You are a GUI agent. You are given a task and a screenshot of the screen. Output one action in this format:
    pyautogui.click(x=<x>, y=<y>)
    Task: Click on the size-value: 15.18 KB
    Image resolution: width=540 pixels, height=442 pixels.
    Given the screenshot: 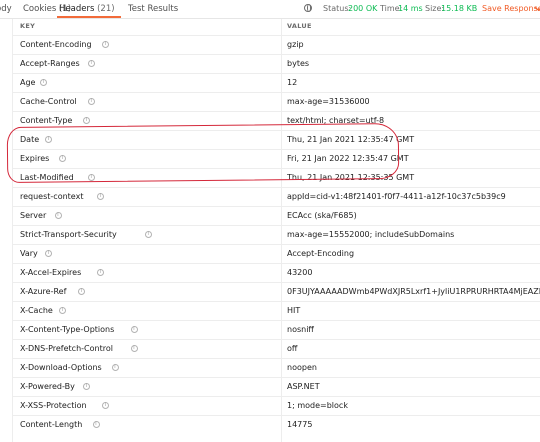 What is the action you would take?
    pyautogui.click(x=459, y=8)
    